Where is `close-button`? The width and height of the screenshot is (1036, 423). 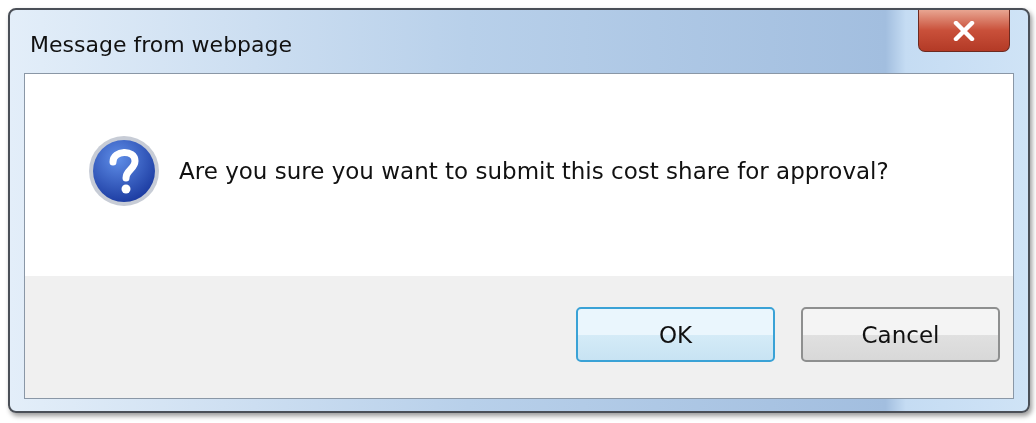 close-button is located at coordinates (964, 31).